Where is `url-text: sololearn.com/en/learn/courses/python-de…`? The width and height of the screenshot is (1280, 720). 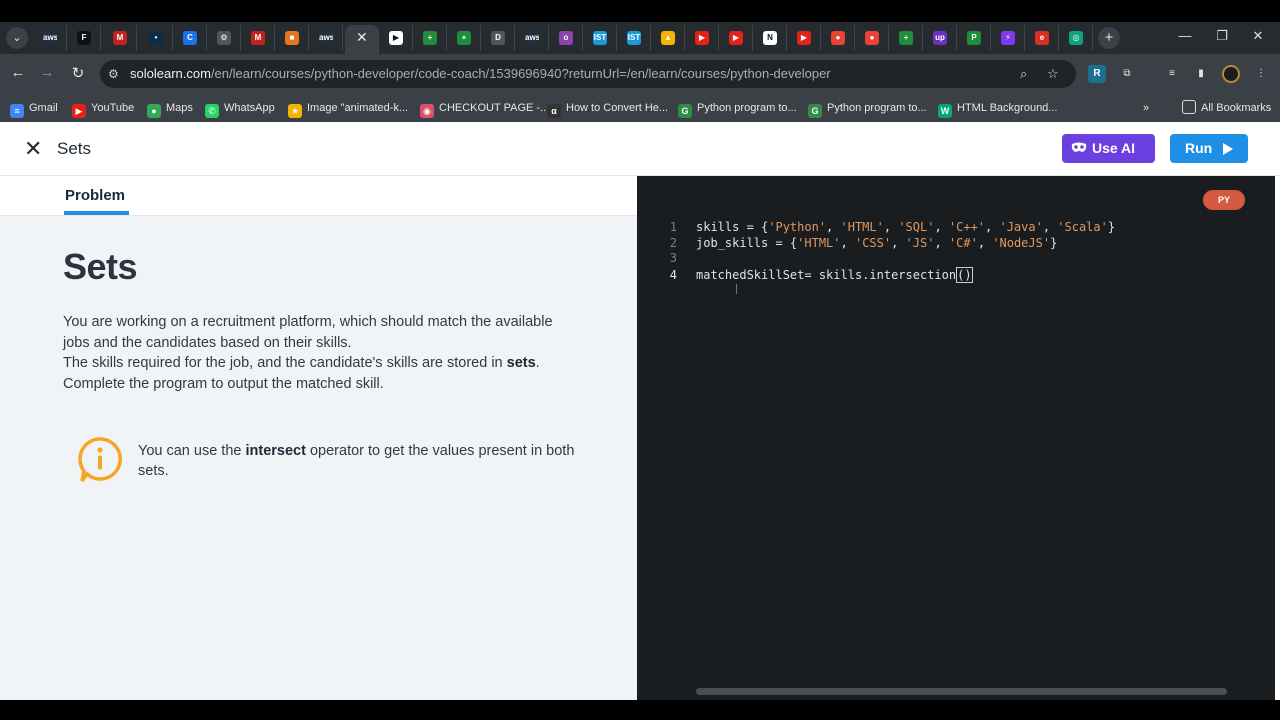 url-text: sololearn.com/en/learn/courses/python-de… is located at coordinates (480, 73).